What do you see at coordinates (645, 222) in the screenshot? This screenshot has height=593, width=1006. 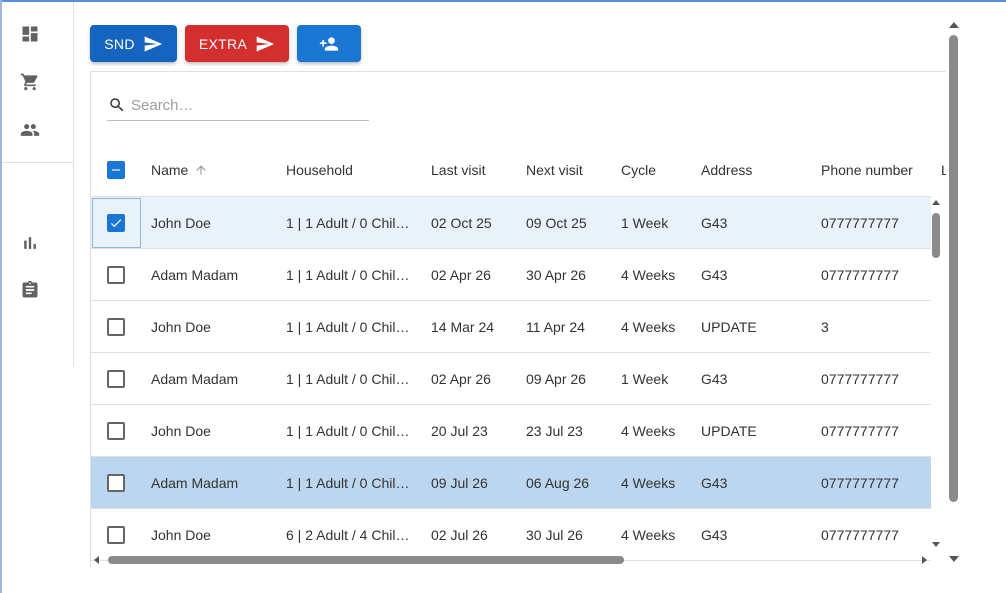 I see `cell-cycle: 1 Week` at bounding box center [645, 222].